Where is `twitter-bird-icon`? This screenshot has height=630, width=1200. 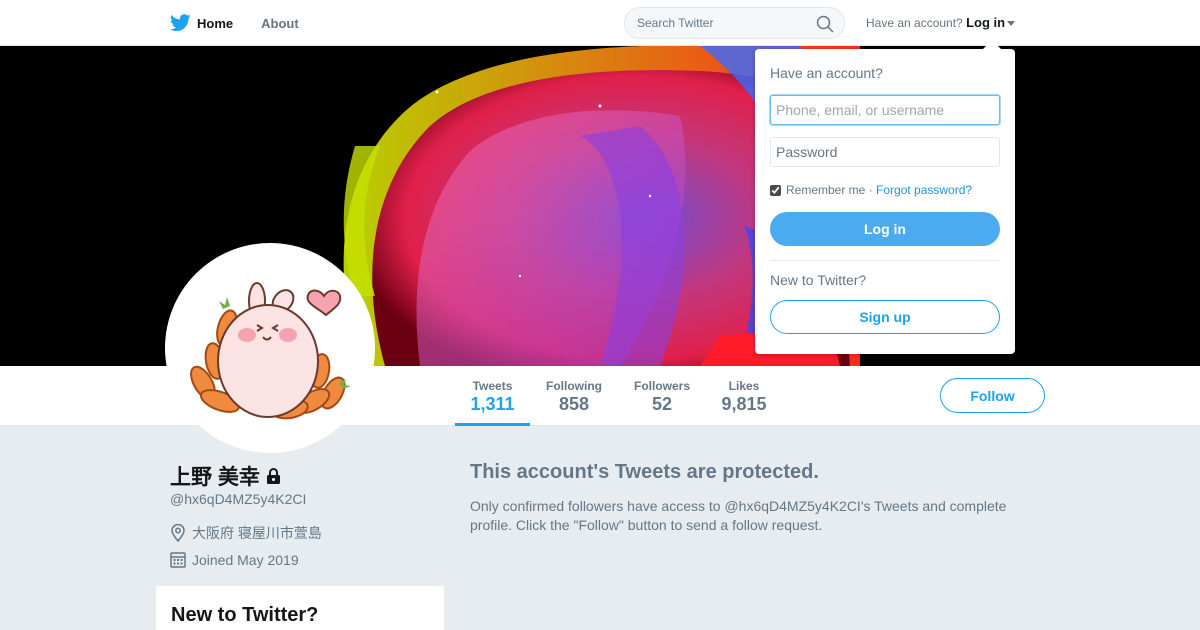 twitter-bird-icon is located at coordinates (180, 23).